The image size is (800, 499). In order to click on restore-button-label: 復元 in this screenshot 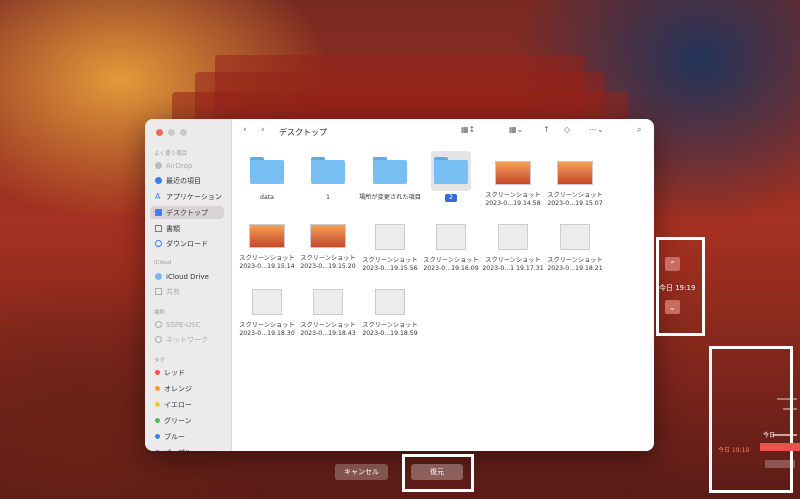, I will do `click(437, 472)`.